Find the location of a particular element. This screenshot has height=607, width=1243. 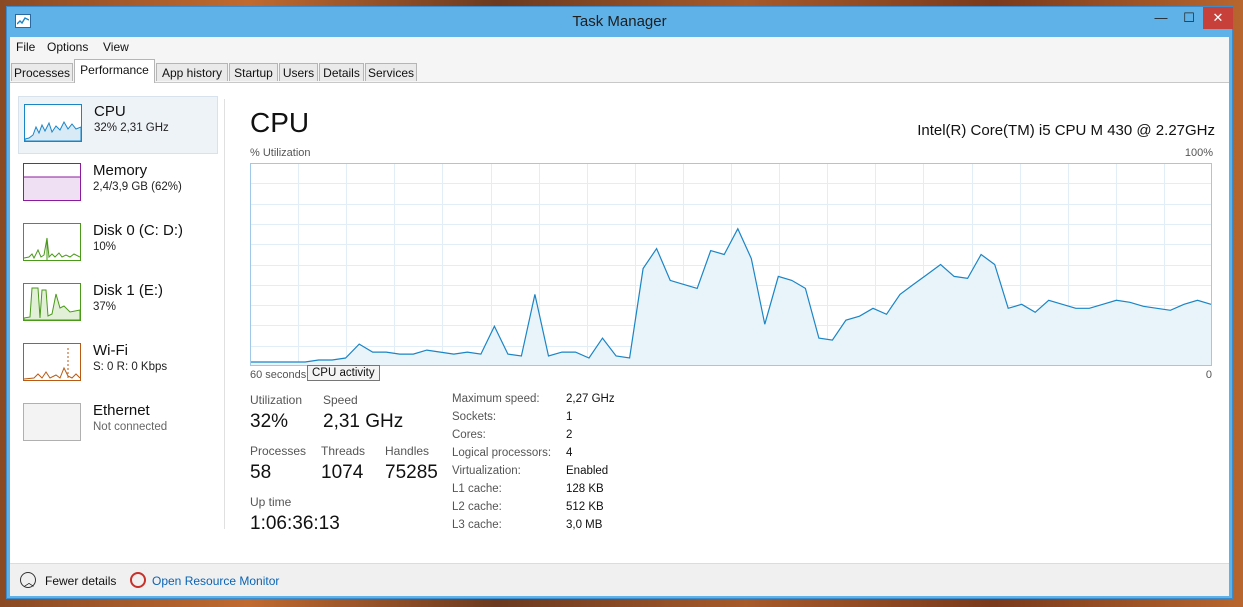

resource-cpu: CPU 32% 2,31 GHz is located at coordinates (118, 125).